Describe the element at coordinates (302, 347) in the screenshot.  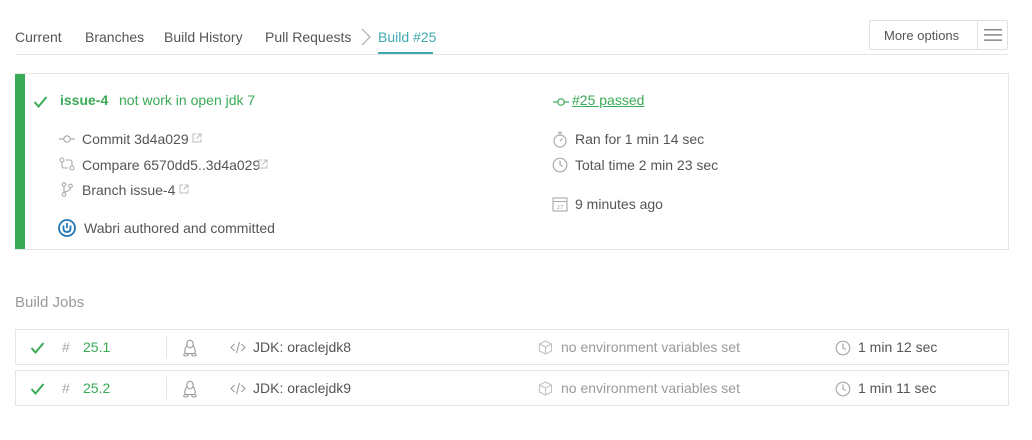
I see `job-language: JDK: oraclejdk8` at that location.